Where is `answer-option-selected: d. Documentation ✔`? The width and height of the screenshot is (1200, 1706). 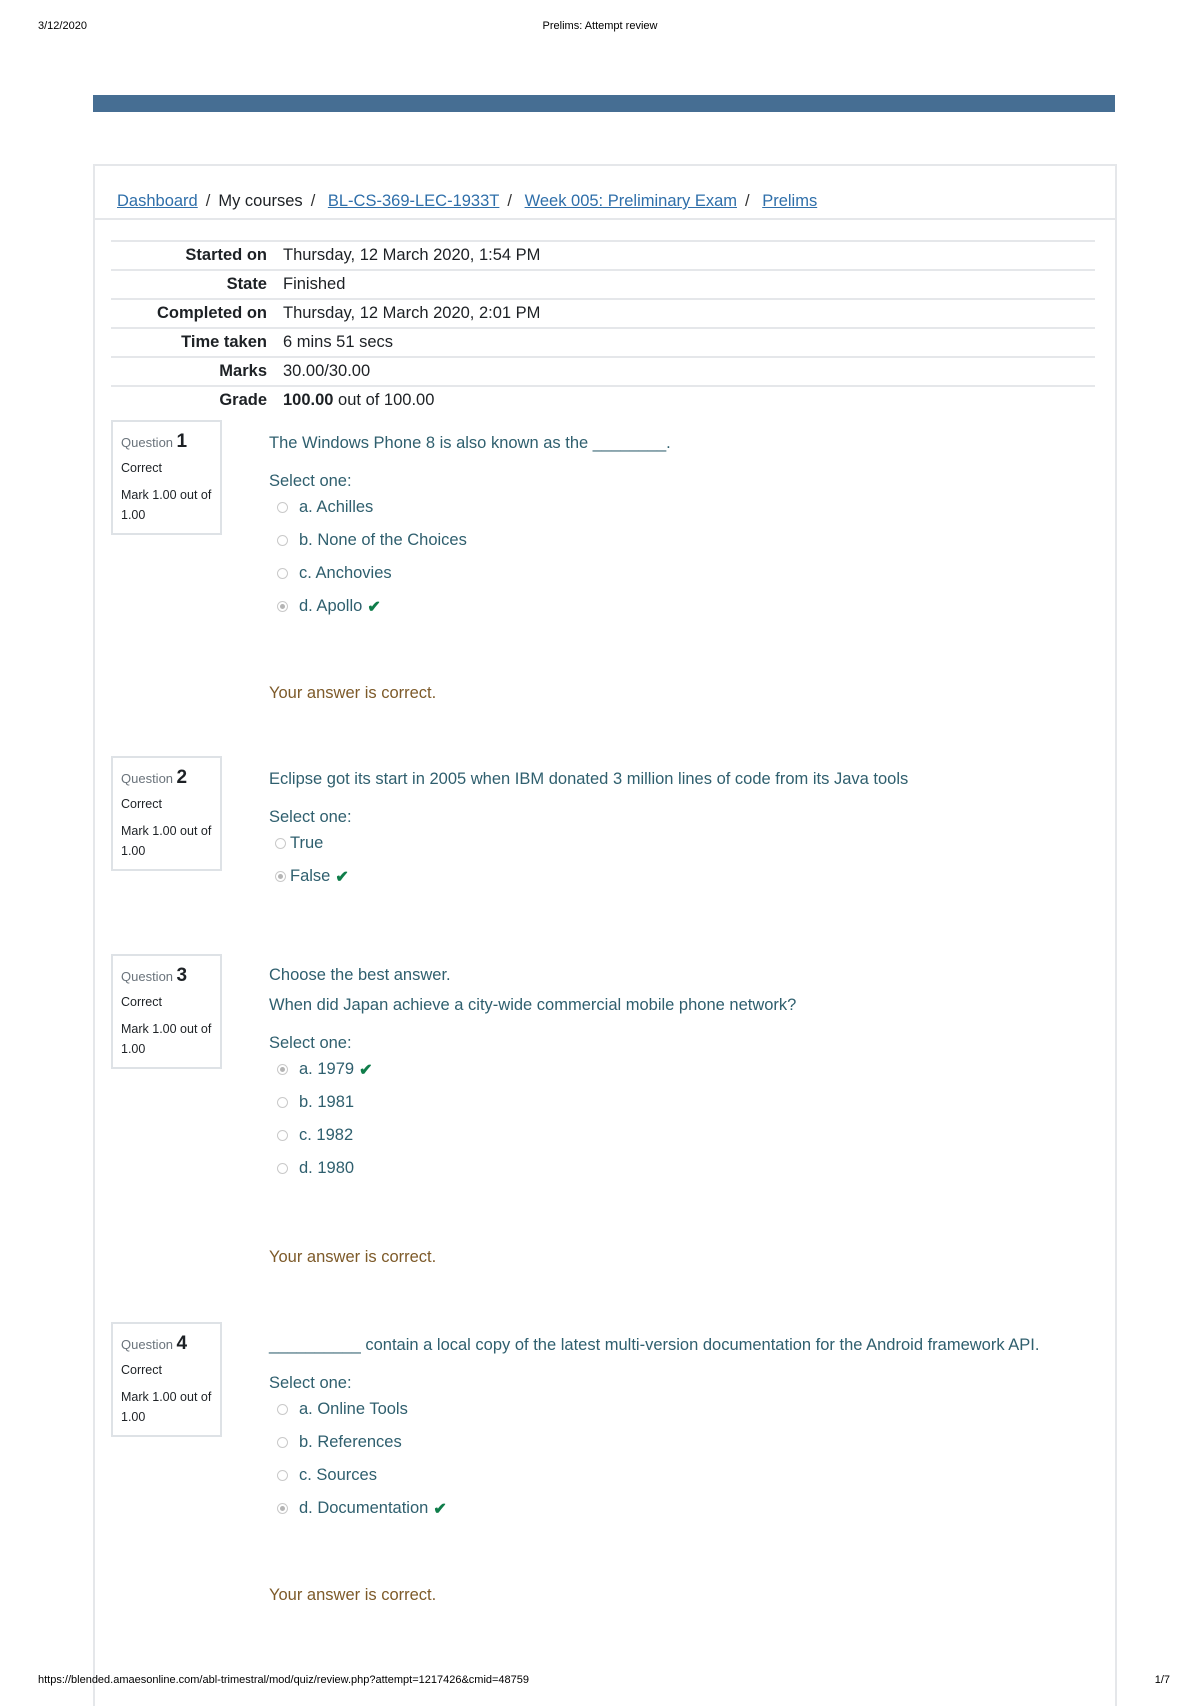 answer-option-selected: d. Documentation ✔ is located at coordinates (679, 1508).